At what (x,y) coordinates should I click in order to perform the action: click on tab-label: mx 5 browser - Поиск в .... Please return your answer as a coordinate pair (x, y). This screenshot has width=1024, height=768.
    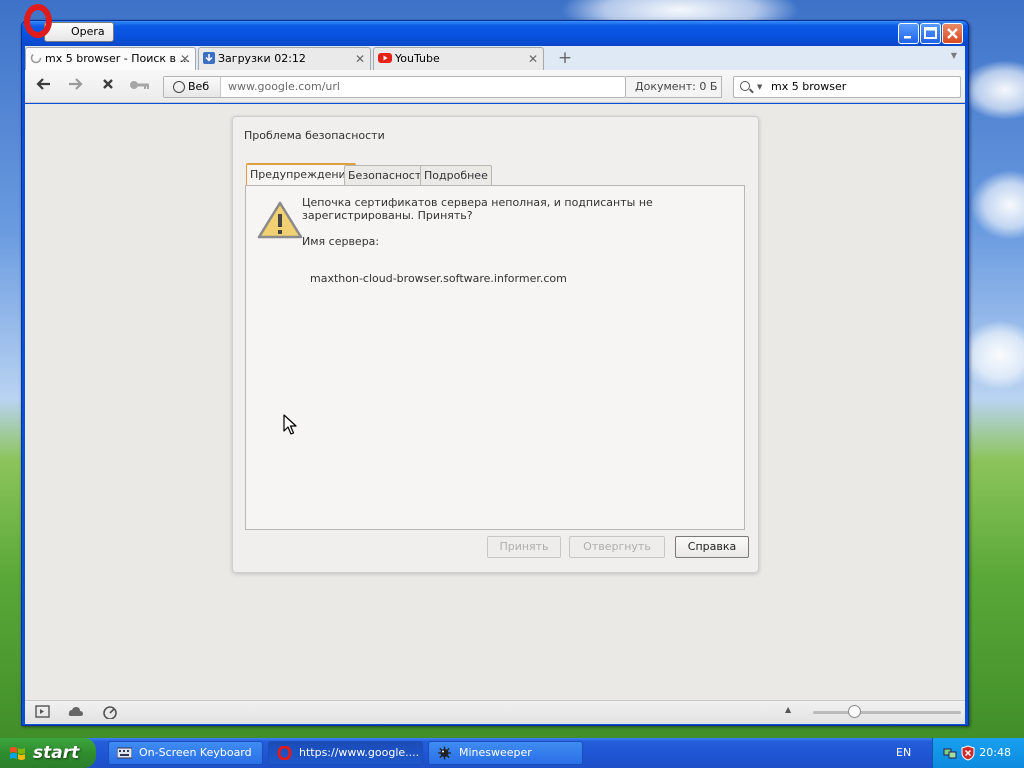
    Looking at the image, I should click on (117, 58).